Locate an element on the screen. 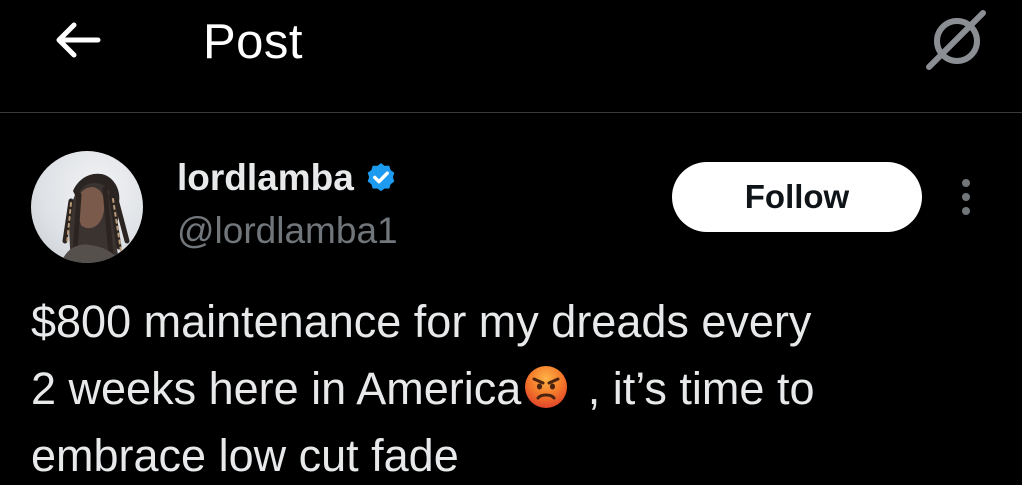 The image size is (1022, 485). avatar is located at coordinates (87, 207).